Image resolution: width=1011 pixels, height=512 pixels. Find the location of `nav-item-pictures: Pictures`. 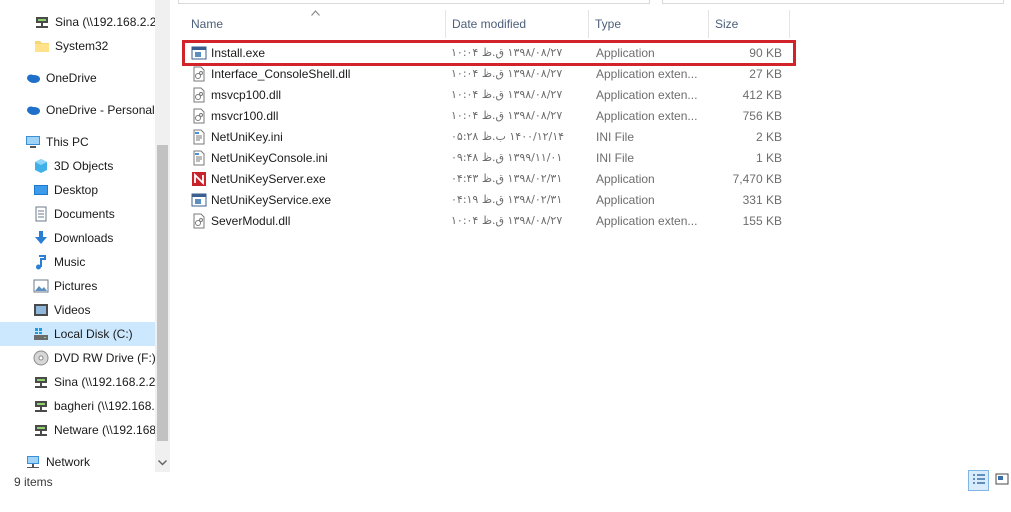

nav-item-pictures: Pictures is located at coordinates (77, 286).